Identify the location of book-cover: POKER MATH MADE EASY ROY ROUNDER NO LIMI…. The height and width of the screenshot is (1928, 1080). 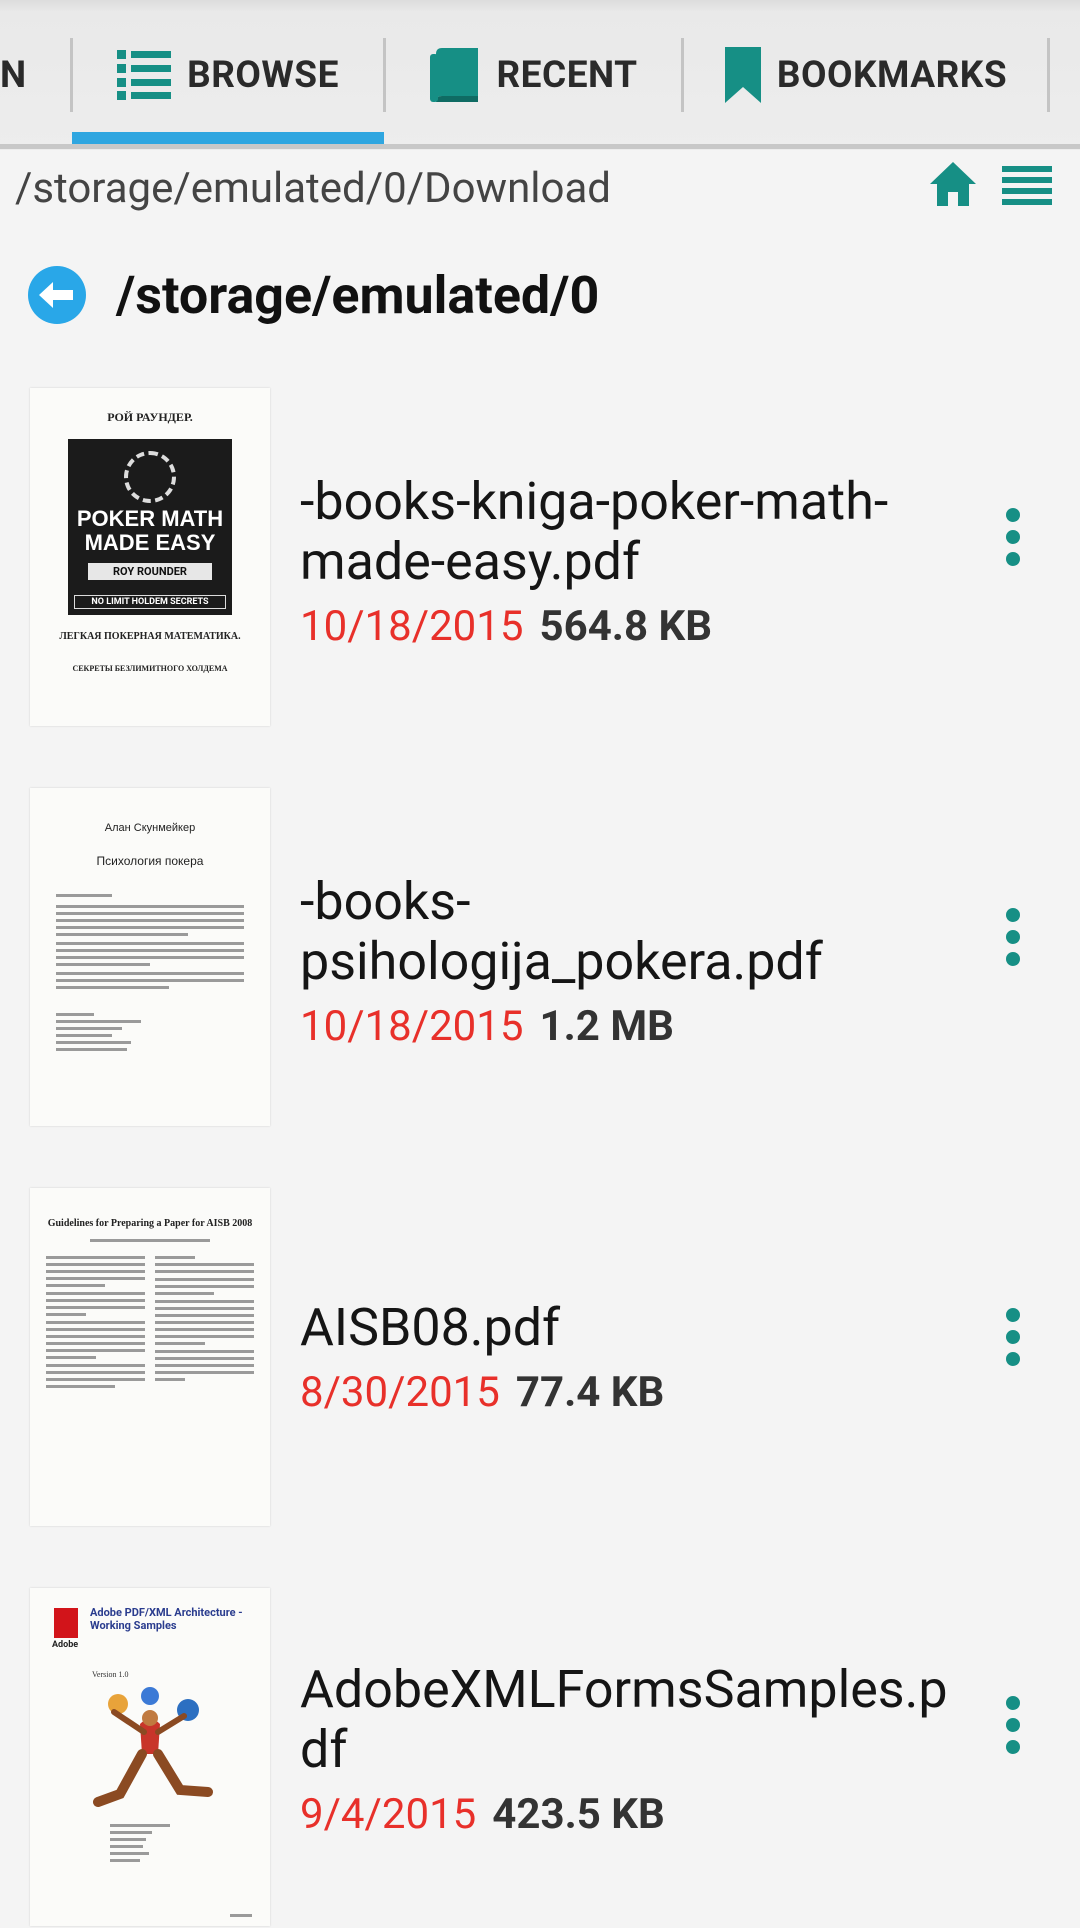
(150, 527).